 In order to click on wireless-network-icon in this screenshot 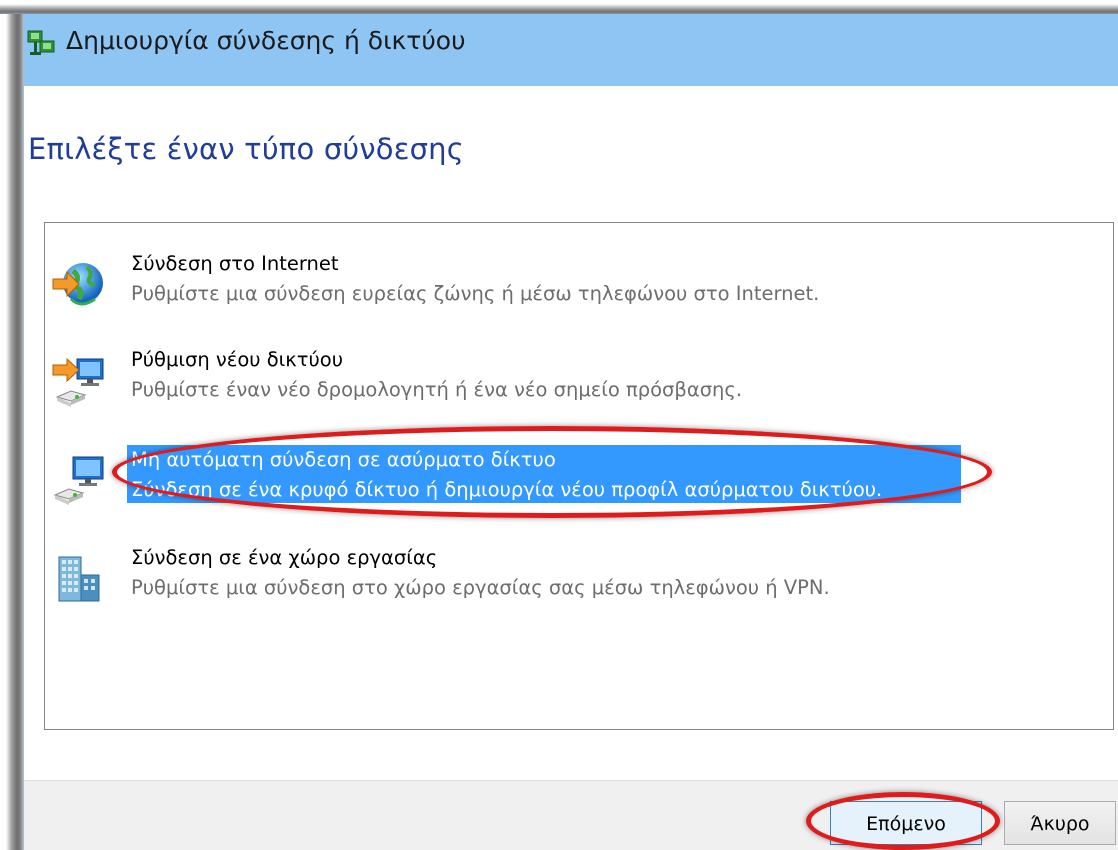, I will do `click(78, 480)`.